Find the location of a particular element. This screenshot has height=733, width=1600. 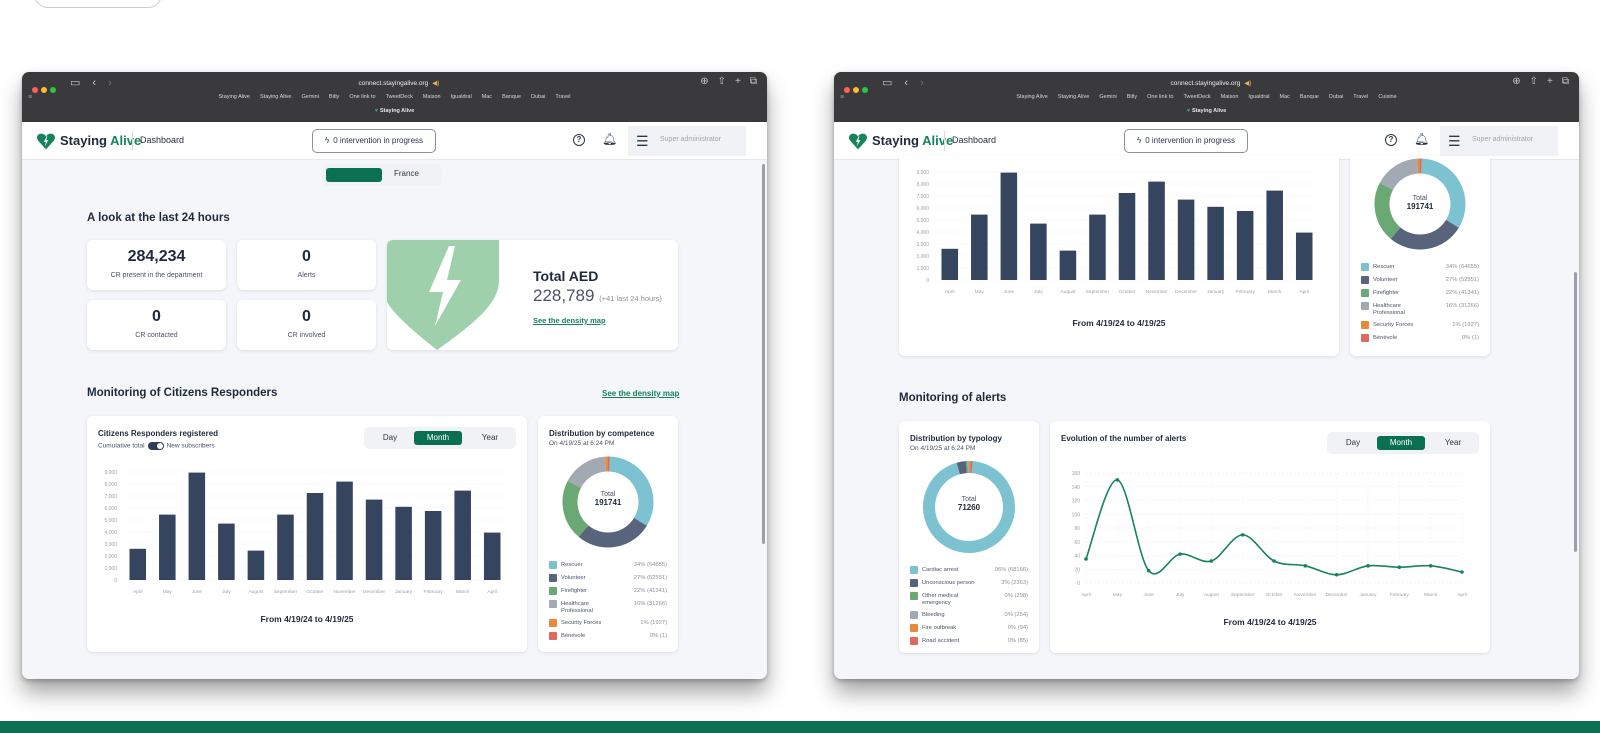

legend-item: Fire outbreak 0% (94) is located at coordinates (969, 629).